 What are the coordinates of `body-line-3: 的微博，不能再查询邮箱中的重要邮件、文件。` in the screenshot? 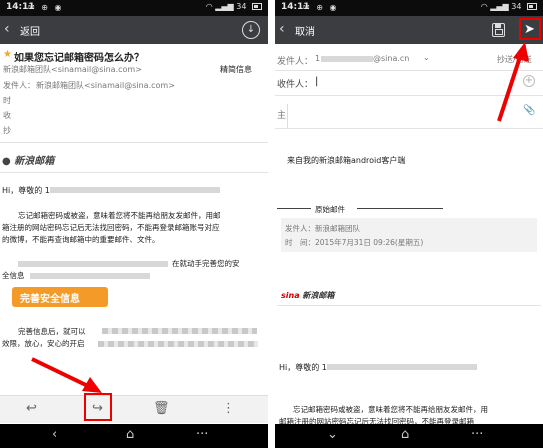 It's located at (81, 239).